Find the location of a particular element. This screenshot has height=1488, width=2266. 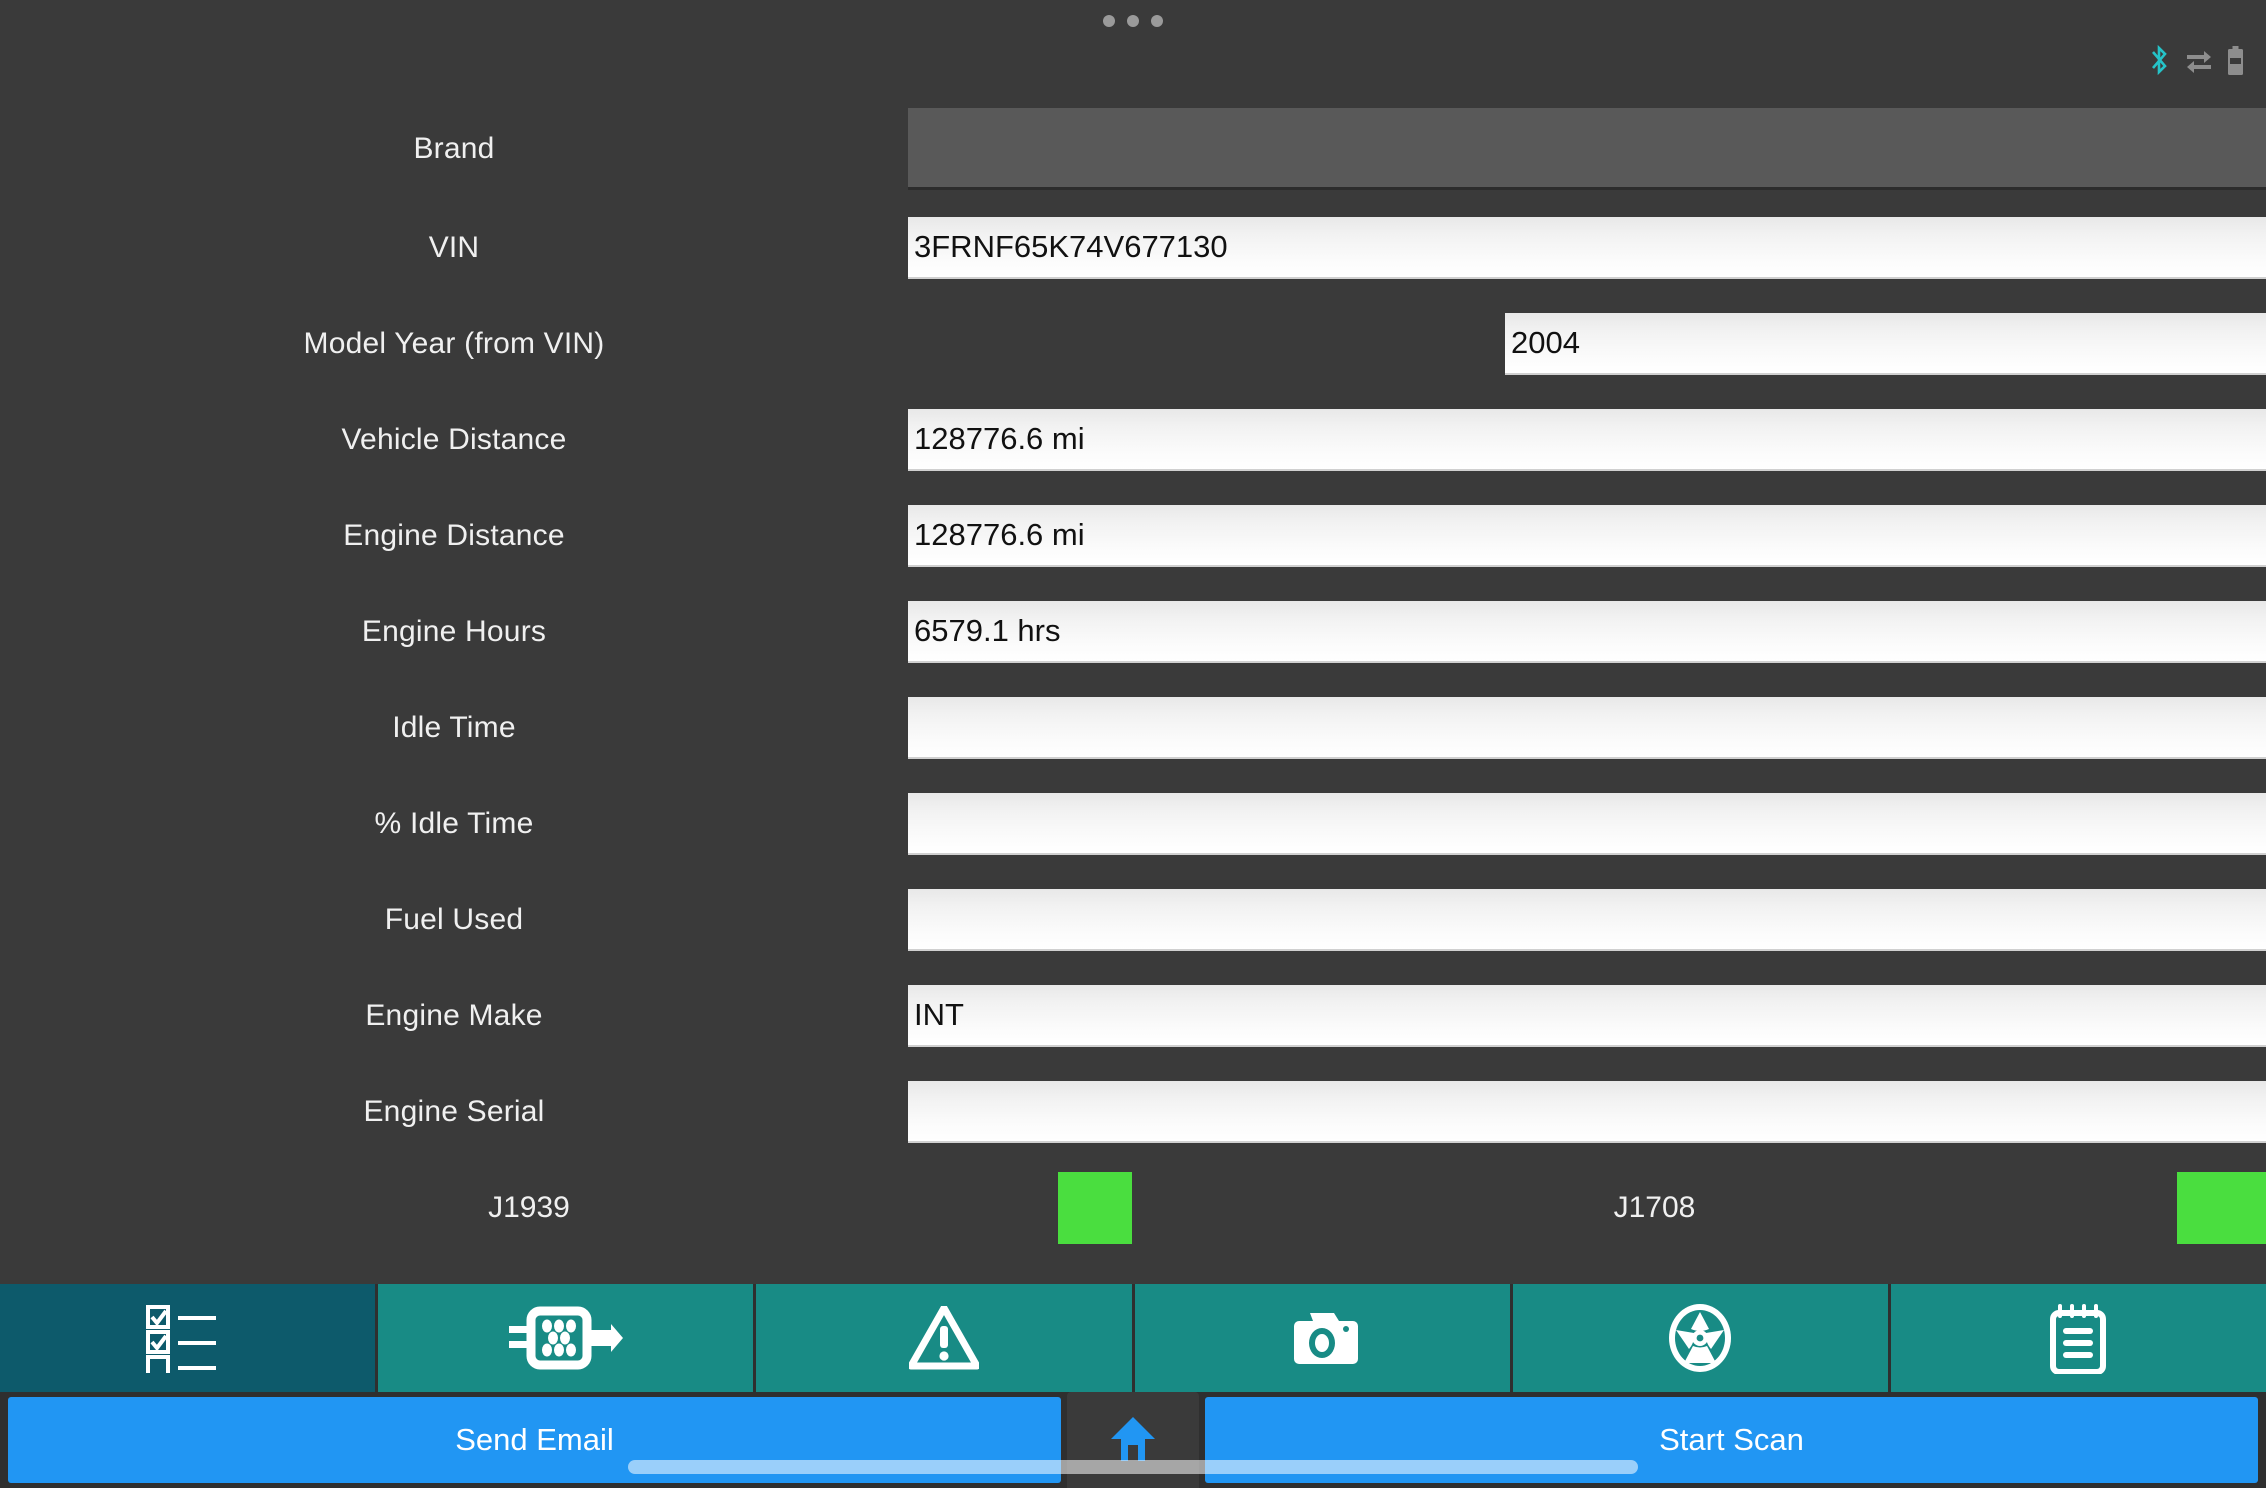

home-button is located at coordinates (1133, 1440).